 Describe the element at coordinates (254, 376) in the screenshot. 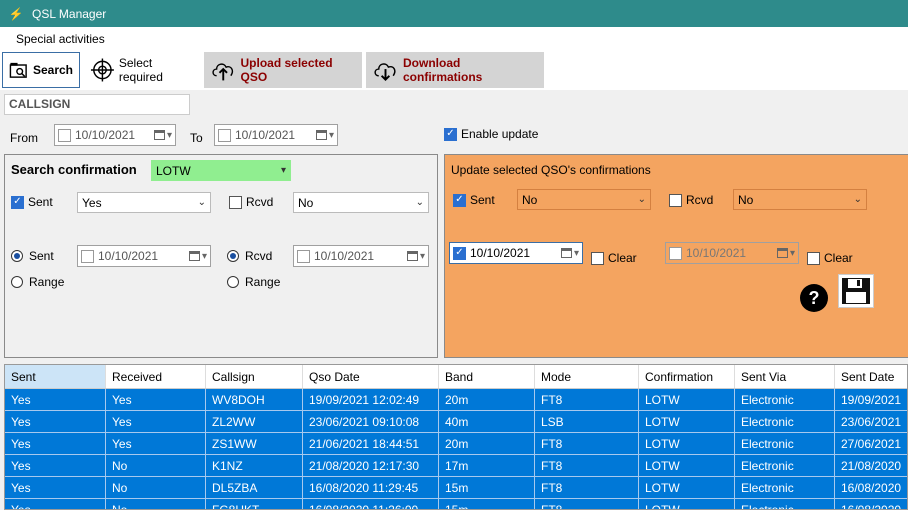

I see `column-header: Callsign` at that location.